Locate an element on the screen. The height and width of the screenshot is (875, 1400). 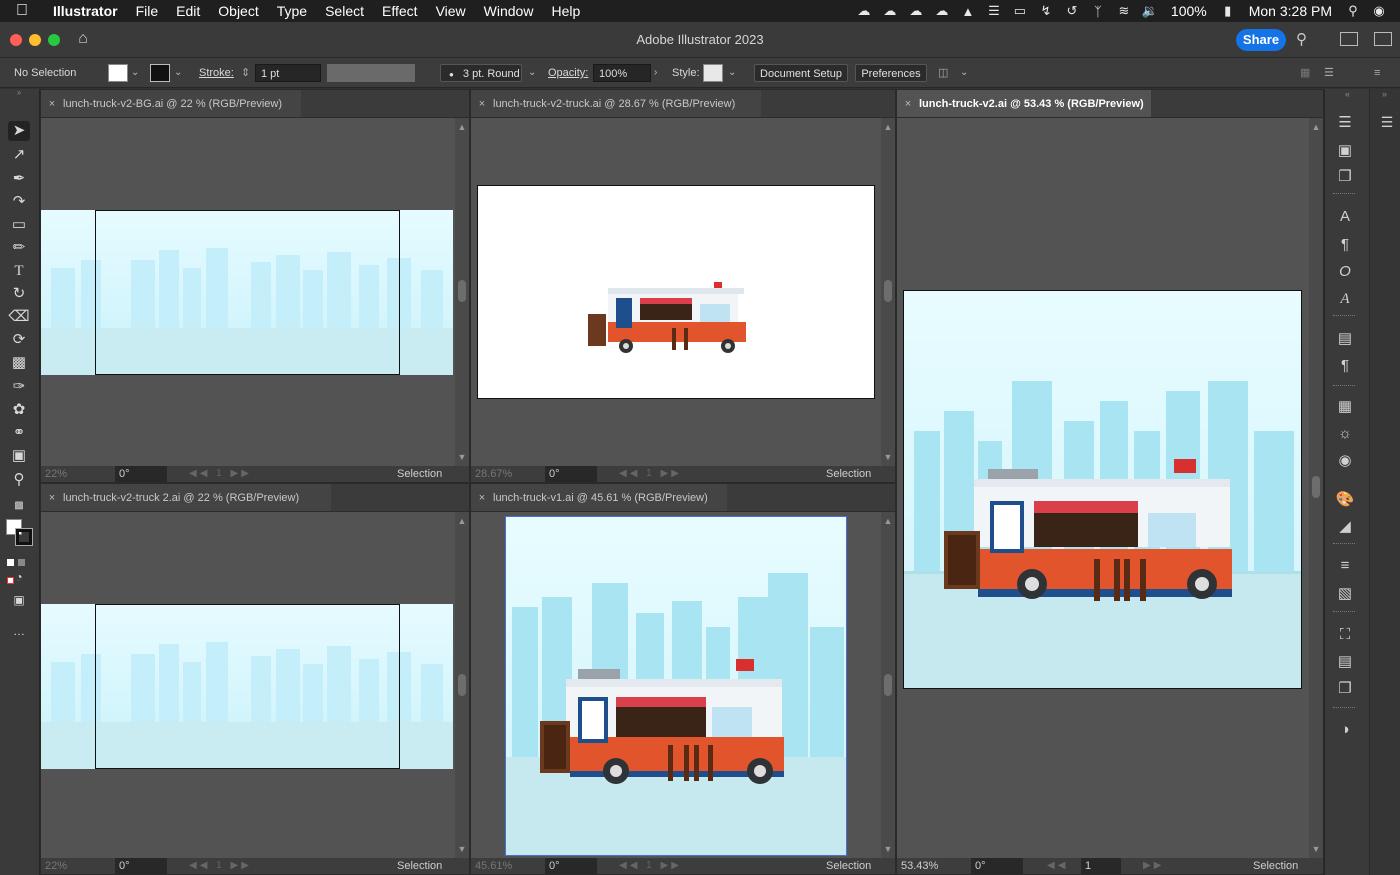
artboard-next-icon: ▶▶ is located at coordinates (1153, 866).